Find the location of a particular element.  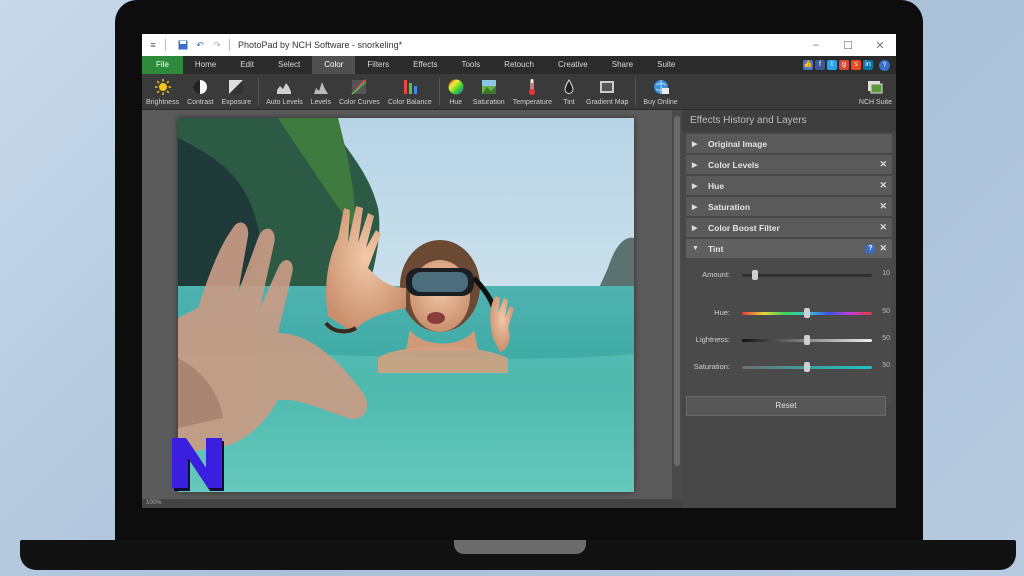

temperature-button: Temperature is located at coordinates (532, 91).